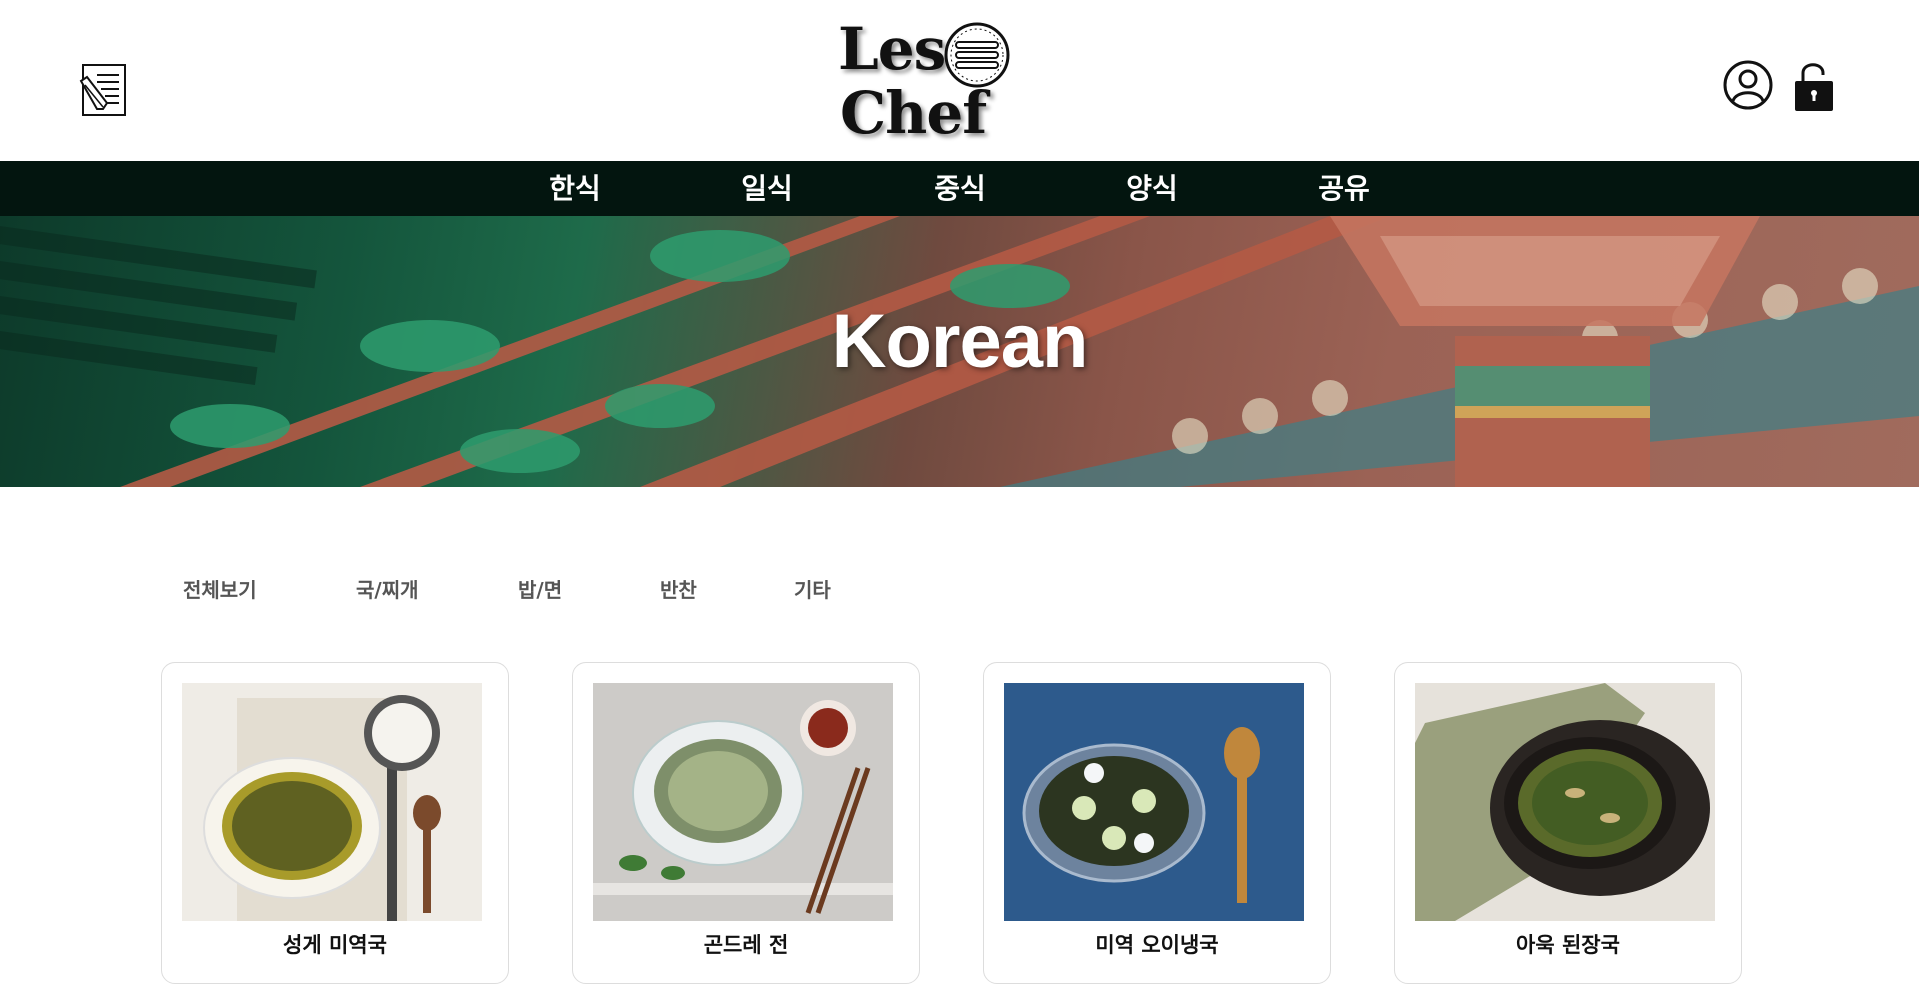 Image resolution: width=1919 pixels, height=984 pixels. What do you see at coordinates (1814, 86) in the screenshot?
I see `lock-icon` at bounding box center [1814, 86].